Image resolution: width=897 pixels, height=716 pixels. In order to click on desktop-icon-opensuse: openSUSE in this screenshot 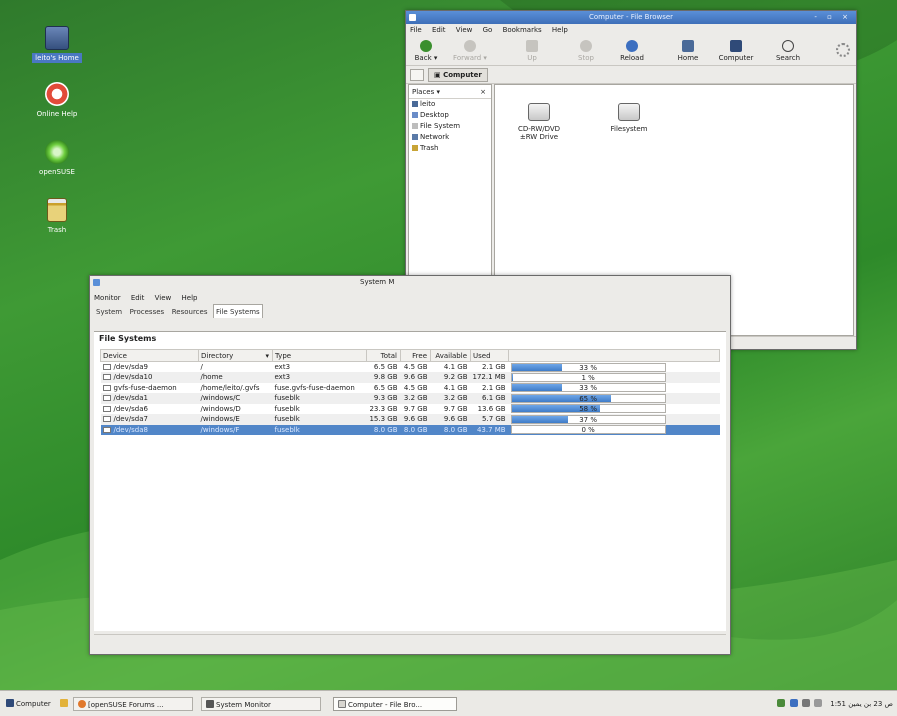, I will do `click(57, 158)`.